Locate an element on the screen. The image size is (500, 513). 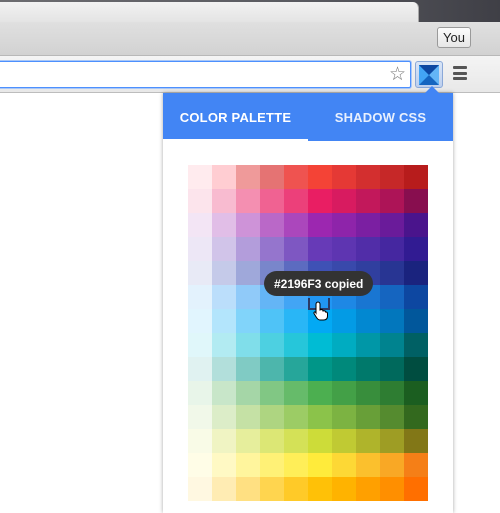
hamburger-menu-icon is located at coordinates (460, 73).